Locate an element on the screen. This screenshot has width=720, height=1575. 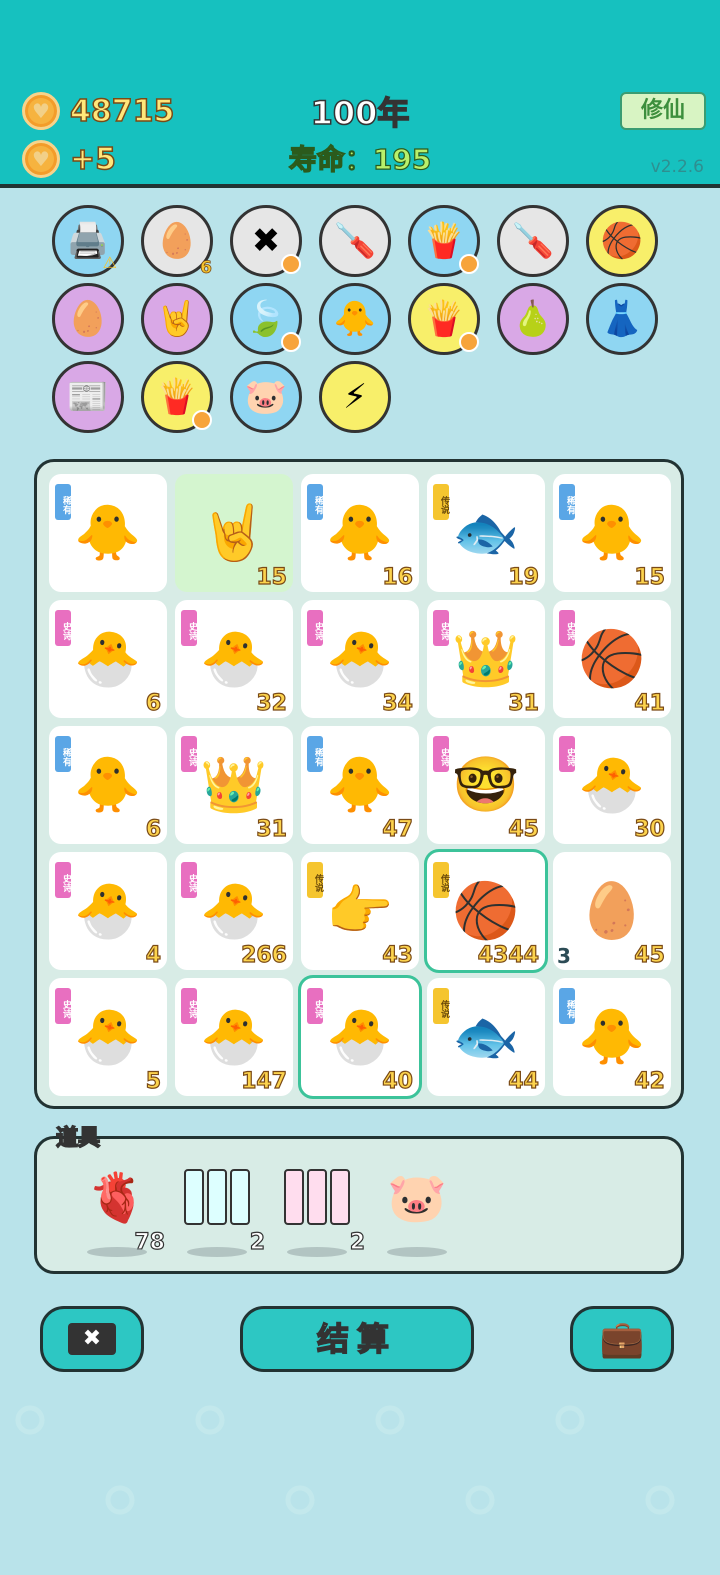
cell-value: 147 is located at coordinates (263, 1081).